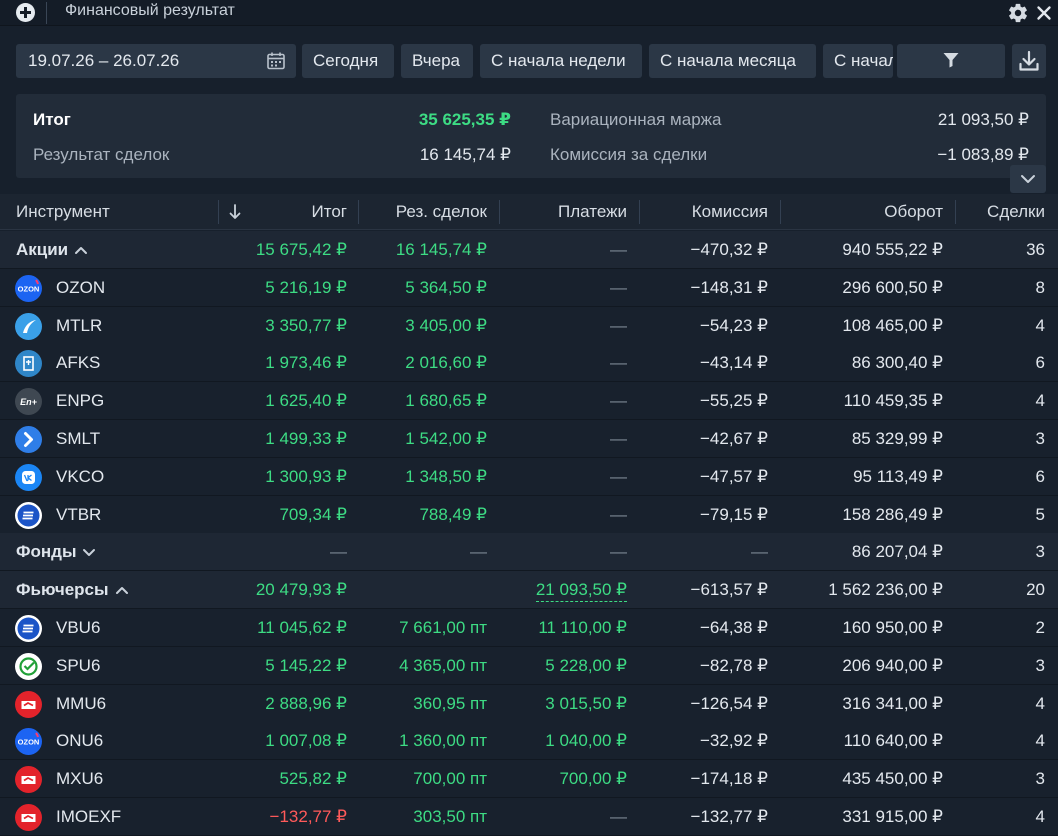 The image size is (1058, 836). Describe the element at coordinates (951, 61) in the screenshot. I see `filter-button` at that location.